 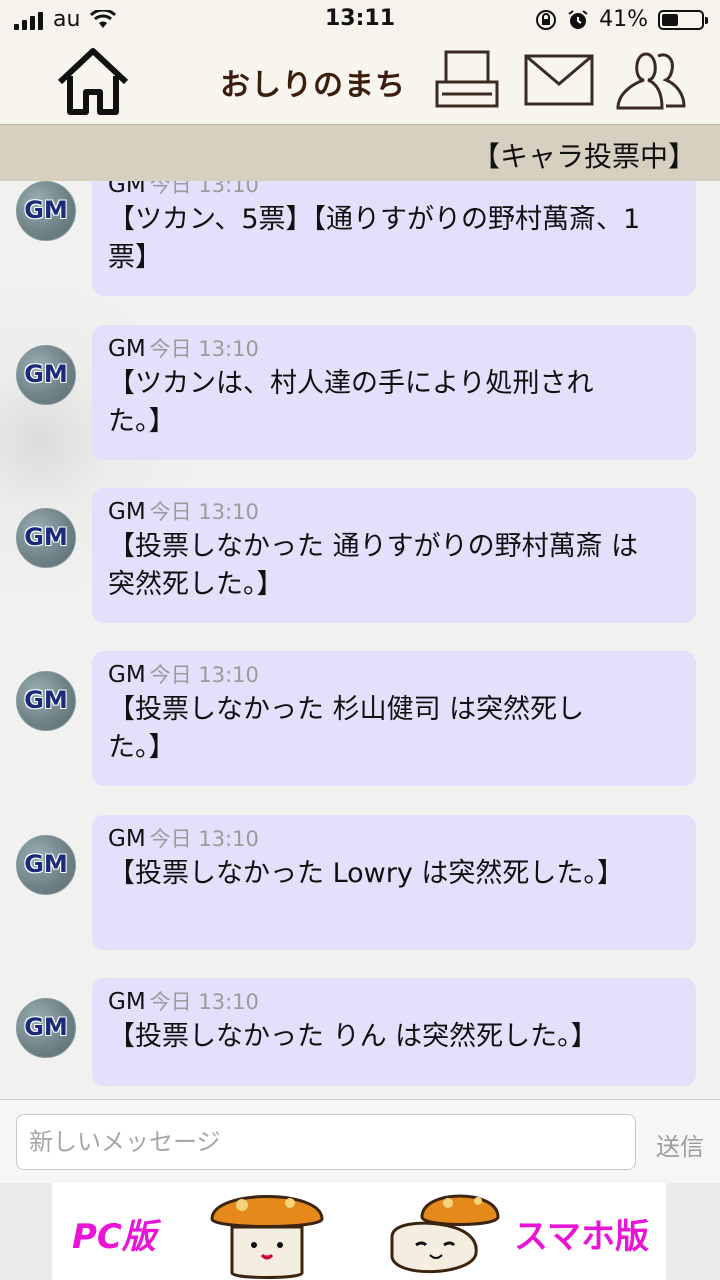 What do you see at coordinates (114, 1233) in the screenshot?
I see `ad-pc-label: PC版` at bounding box center [114, 1233].